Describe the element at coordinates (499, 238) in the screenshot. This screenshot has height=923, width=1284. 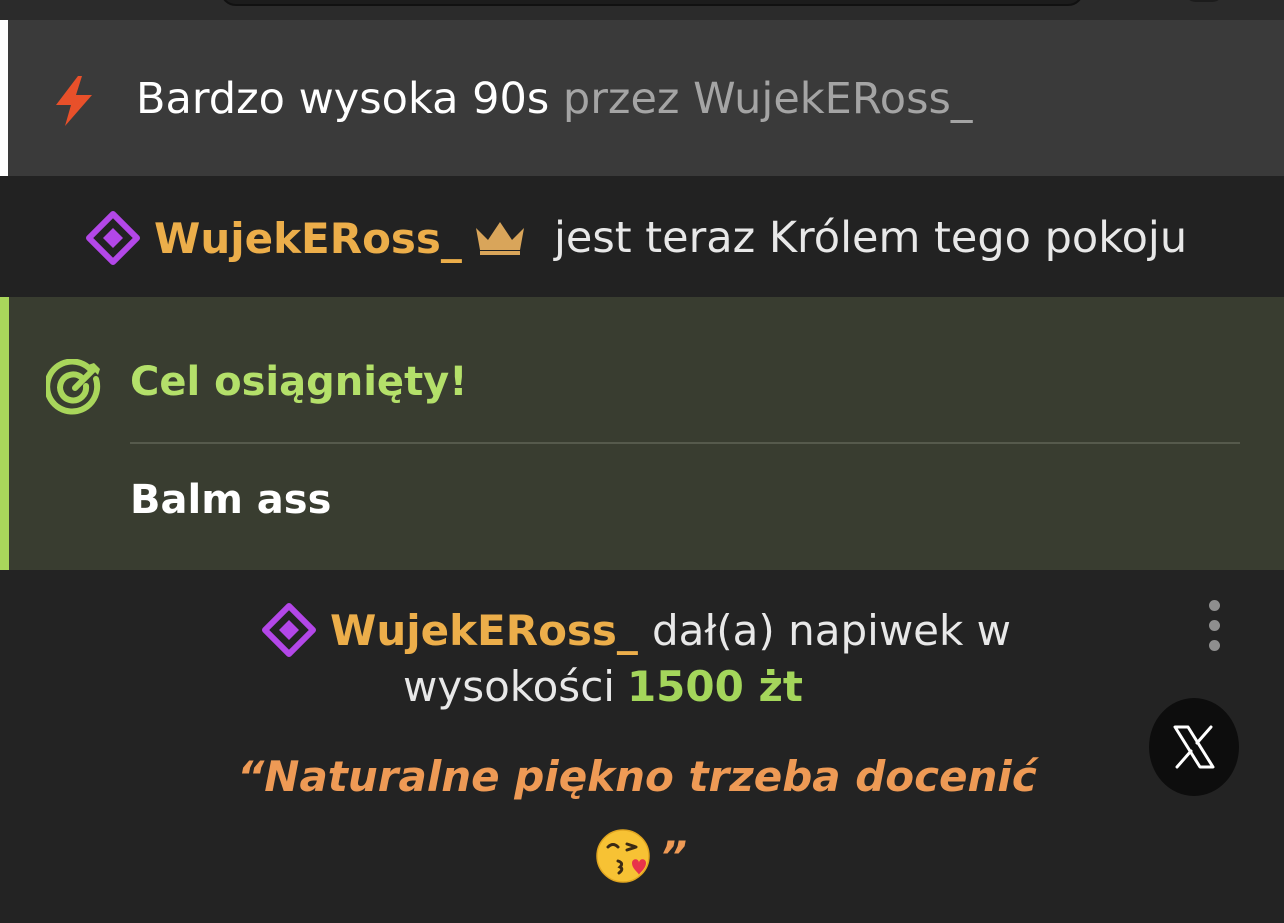
I see `crown-icon` at that location.